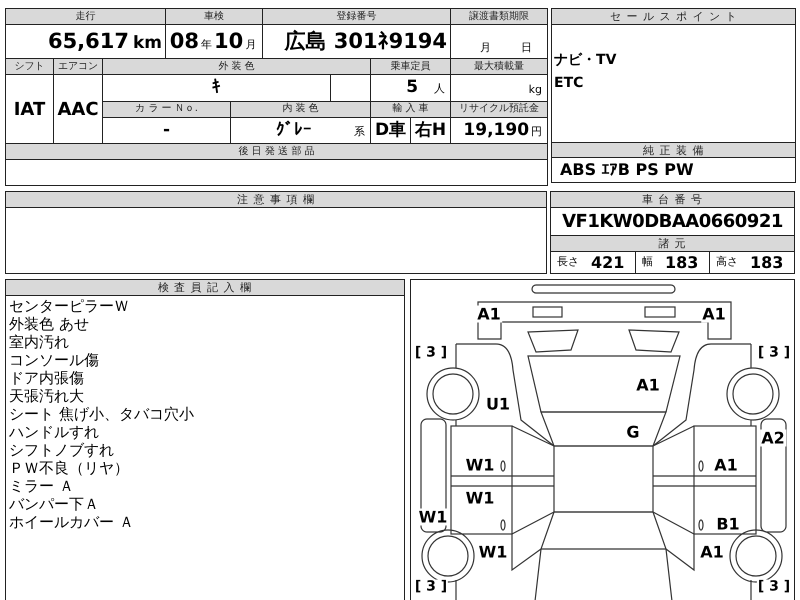 The image size is (800, 600). I want to click on field-label: カ ラ ー Ｎｏ., so click(166, 109).